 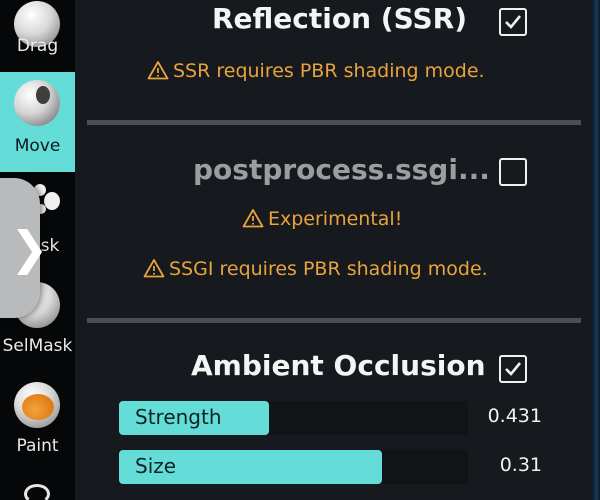 I want to click on tool-move: Move, so click(x=37, y=122).